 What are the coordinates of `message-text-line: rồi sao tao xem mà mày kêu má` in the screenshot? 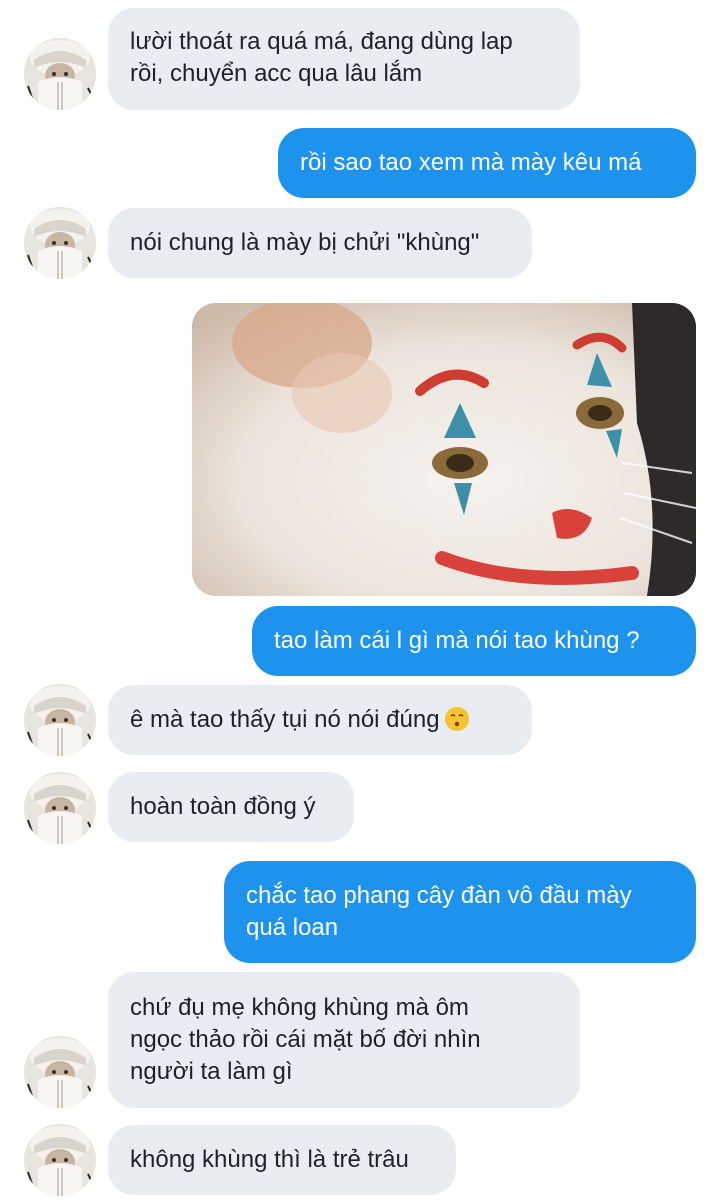 It's located at (471, 162).